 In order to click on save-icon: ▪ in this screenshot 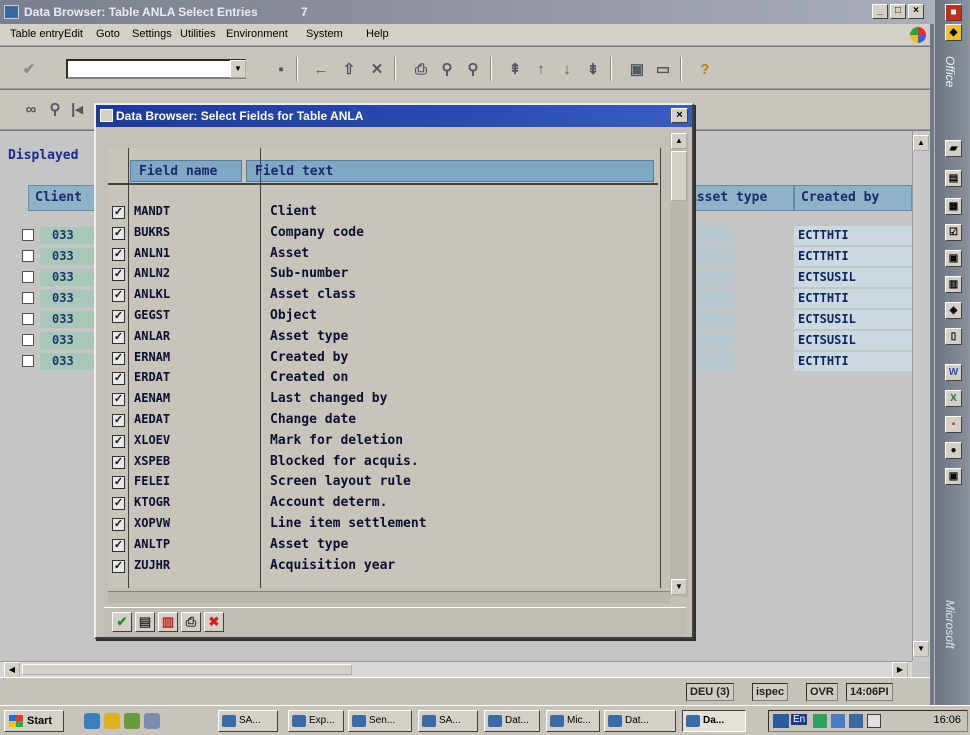, I will do `click(281, 70)`.